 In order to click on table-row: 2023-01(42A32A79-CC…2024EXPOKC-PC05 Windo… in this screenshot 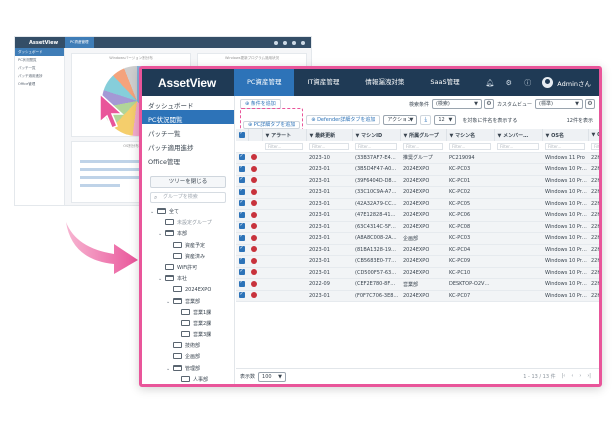, I will do `click(417, 204)`.